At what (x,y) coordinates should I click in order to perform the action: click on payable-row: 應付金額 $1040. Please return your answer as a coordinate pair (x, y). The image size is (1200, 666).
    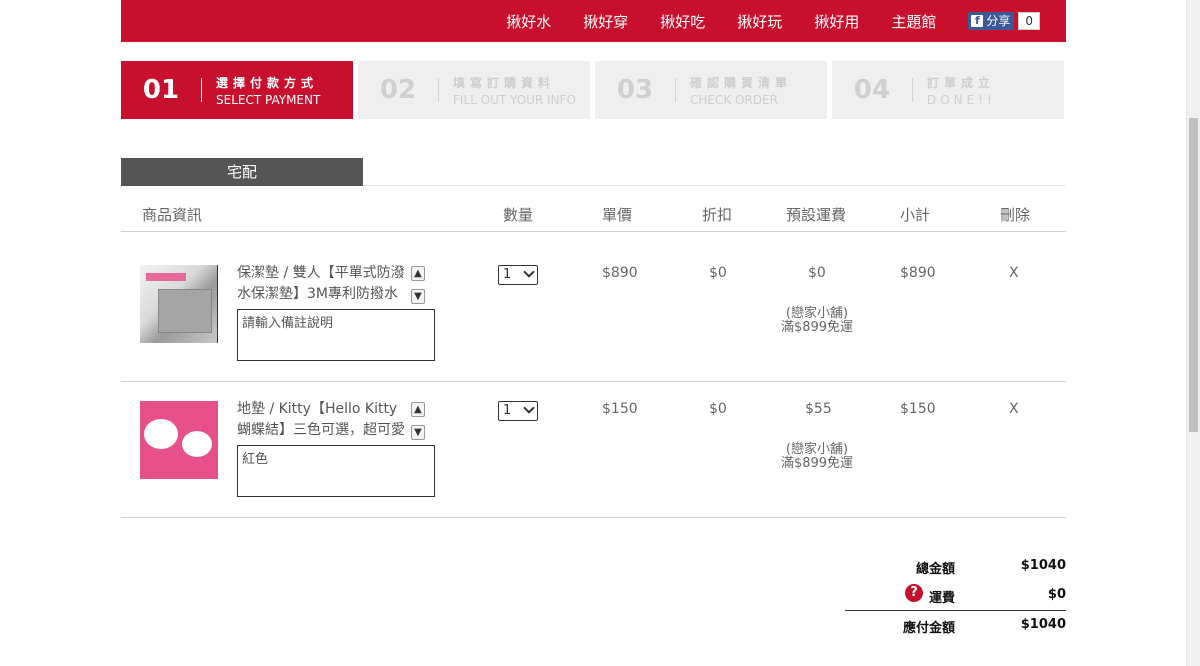
    Looking at the image, I should click on (955, 625).